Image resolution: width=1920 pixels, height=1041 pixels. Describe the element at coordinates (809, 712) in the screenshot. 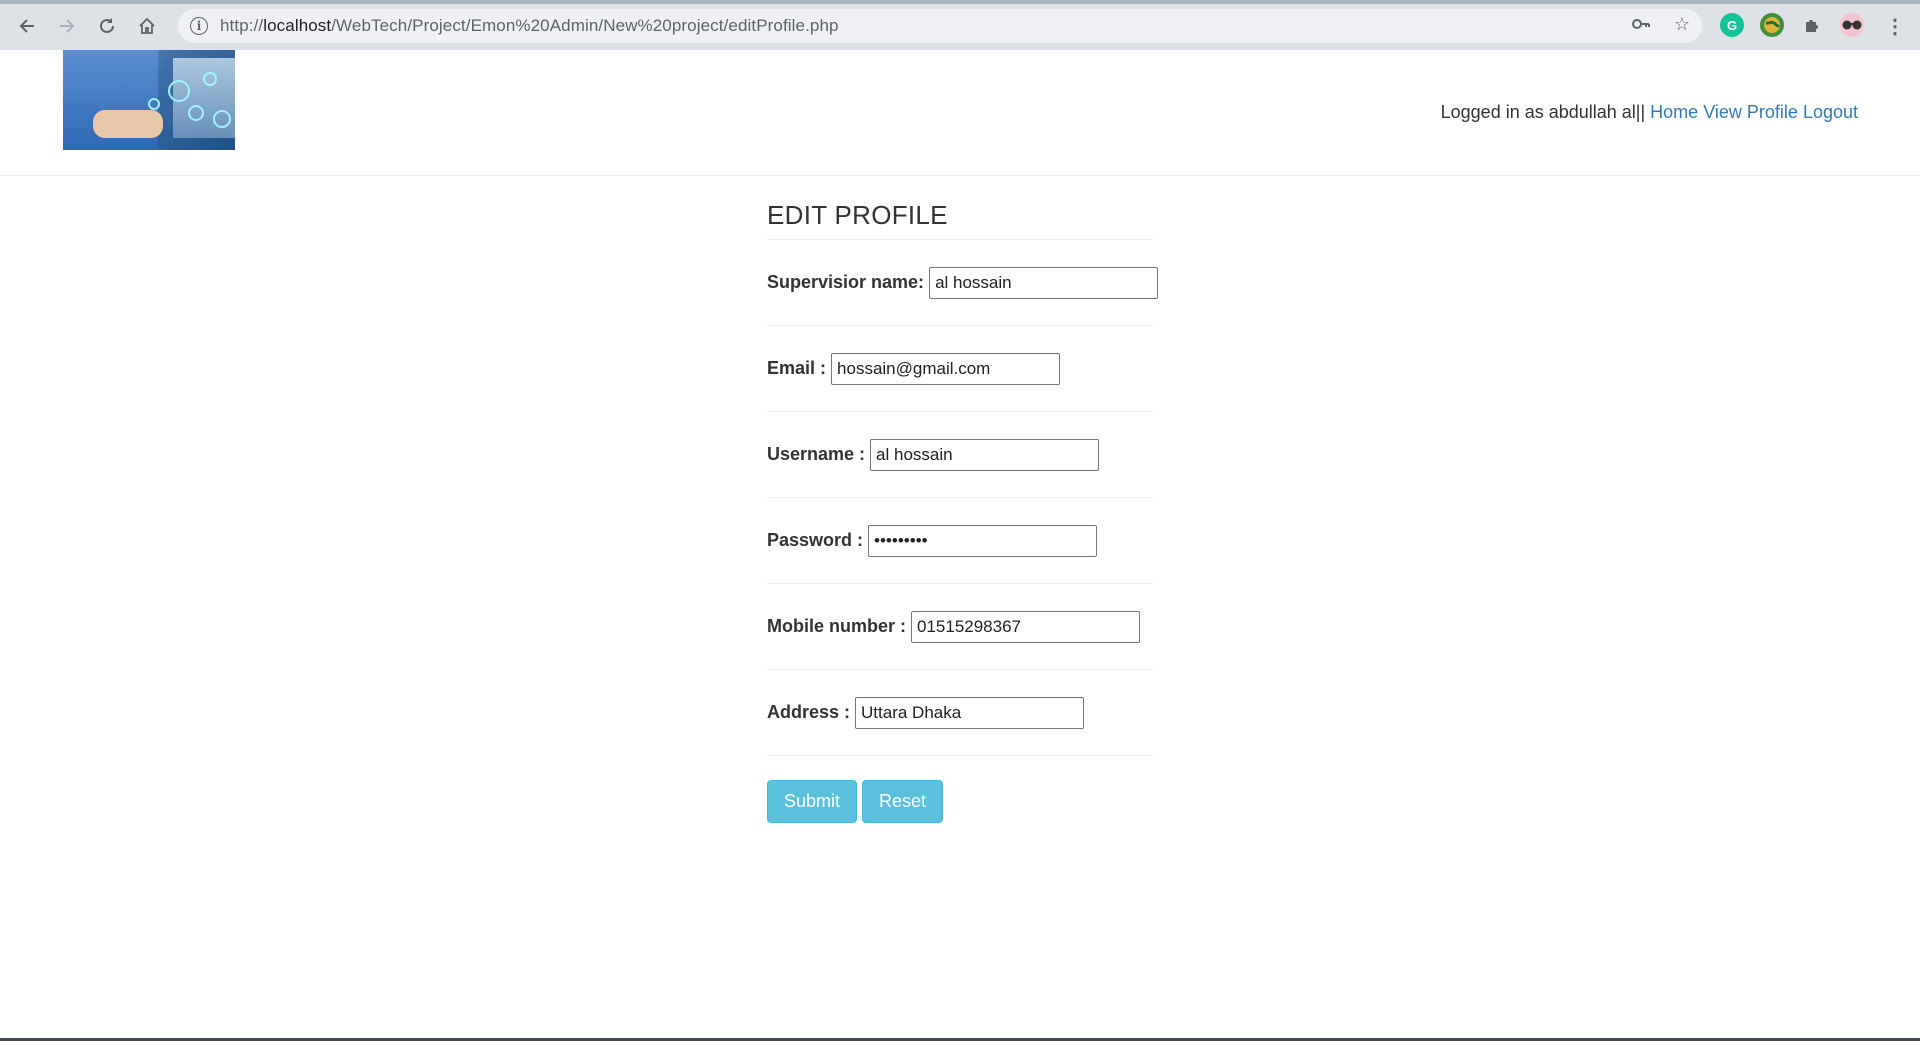

I see `address-label: Address :` at that location.